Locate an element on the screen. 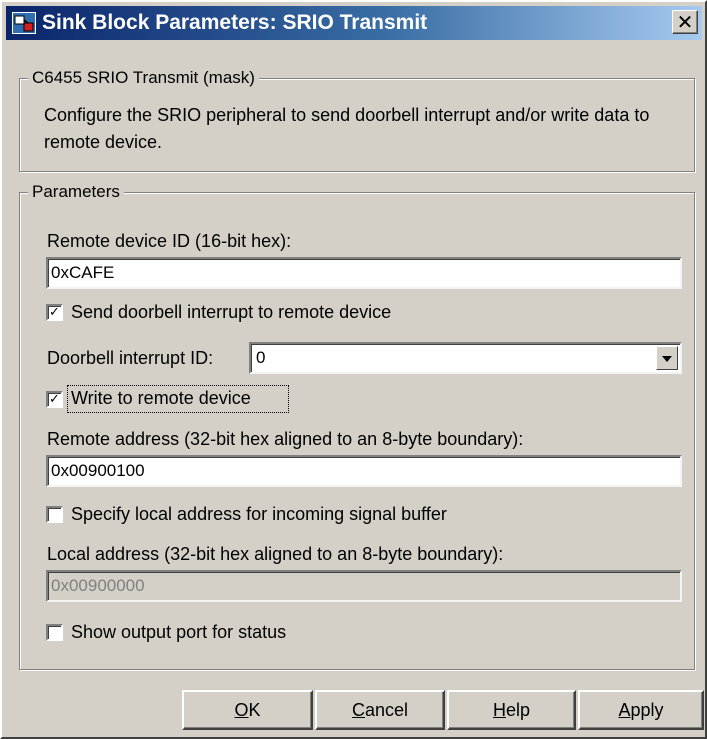  local-address-input: 0x00900000 is located at coordinates (364, 586).